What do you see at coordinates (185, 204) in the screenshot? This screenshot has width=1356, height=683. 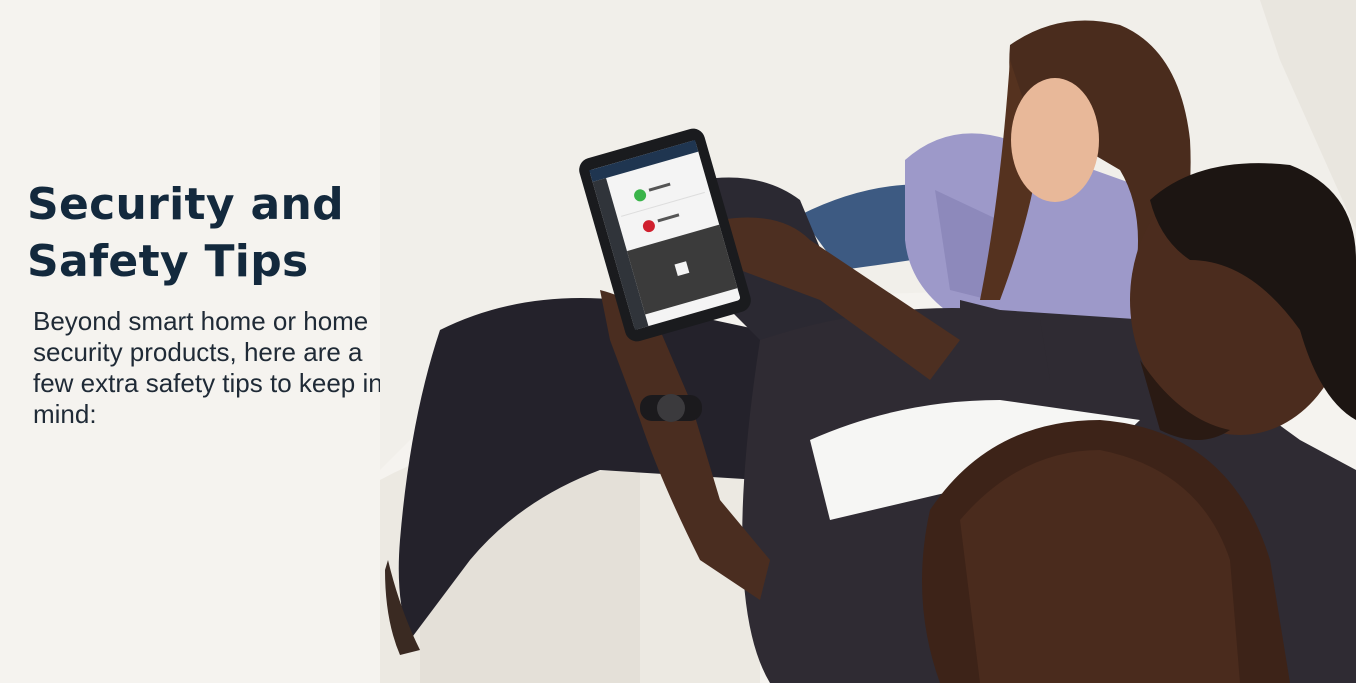 I see `title-line-1: Security and` at bounding box center [185, 204].